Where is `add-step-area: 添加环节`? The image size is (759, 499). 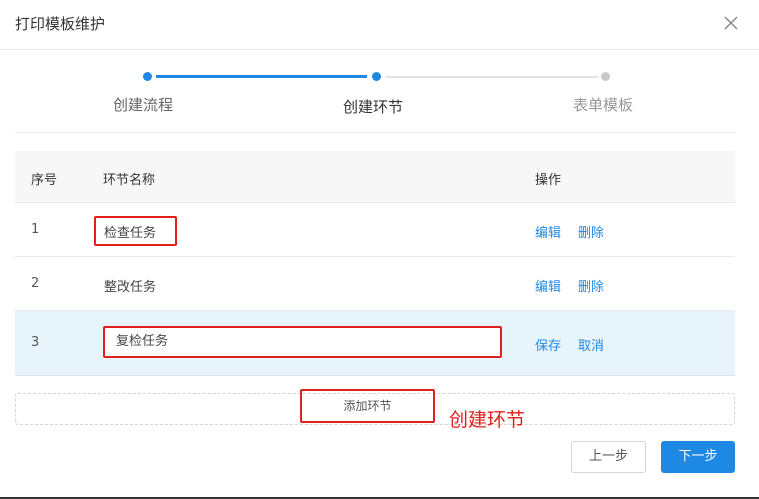
add-step-area: 添加环节 is located at coordinates (375, 407).